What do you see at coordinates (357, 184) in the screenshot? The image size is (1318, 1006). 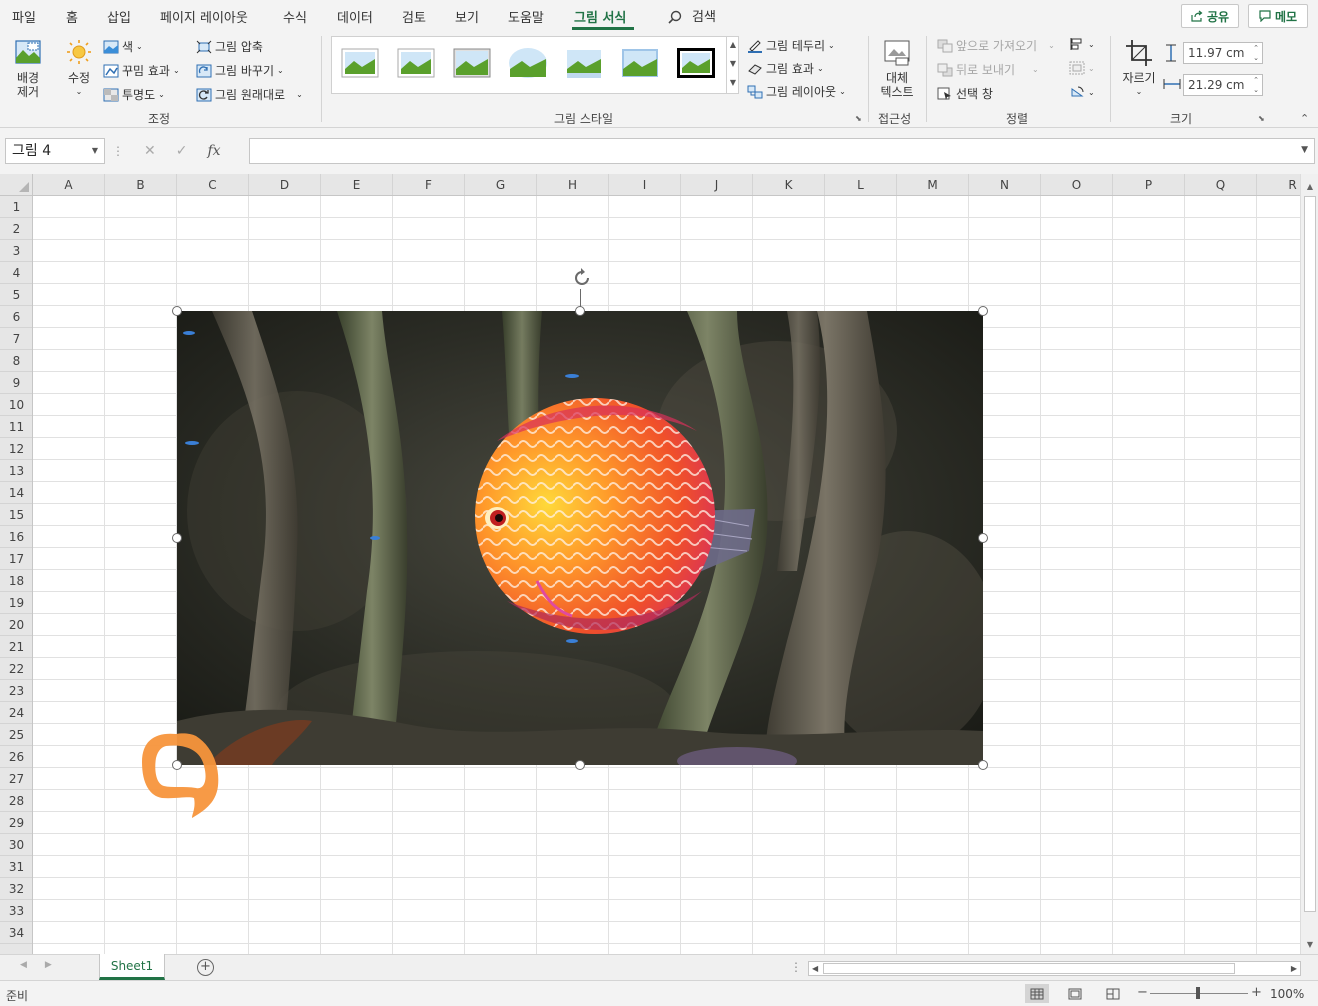 I see `column-header-e: E` at bounding box center [357, 184].